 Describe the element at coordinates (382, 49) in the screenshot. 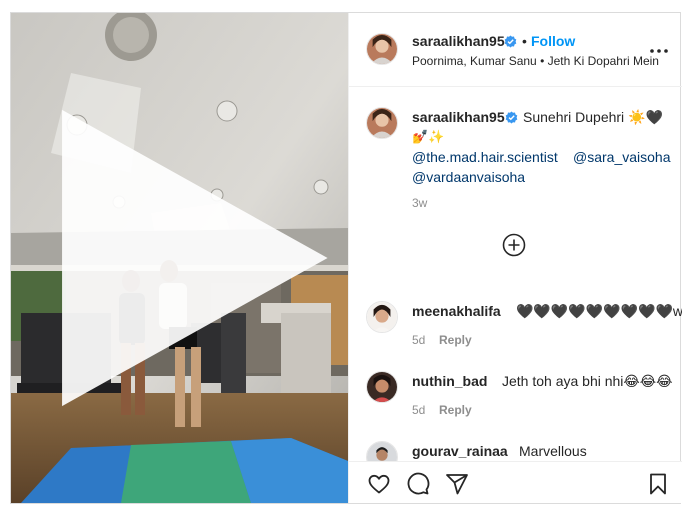

I see `author-avatar` at that location.